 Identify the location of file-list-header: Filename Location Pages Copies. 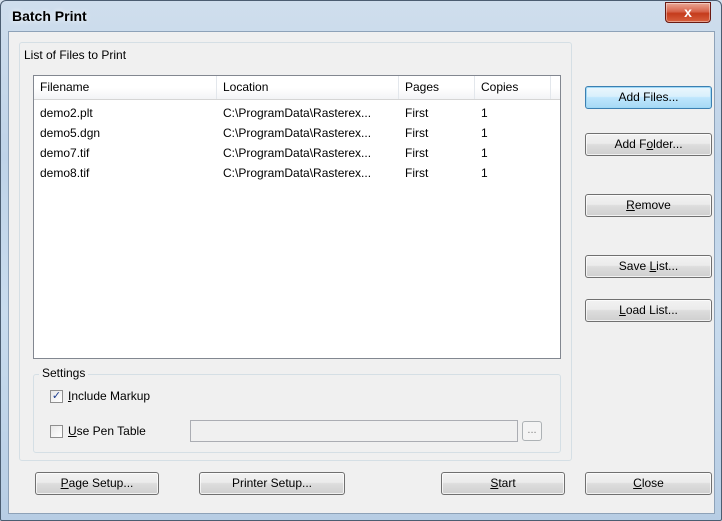
(297, 88).